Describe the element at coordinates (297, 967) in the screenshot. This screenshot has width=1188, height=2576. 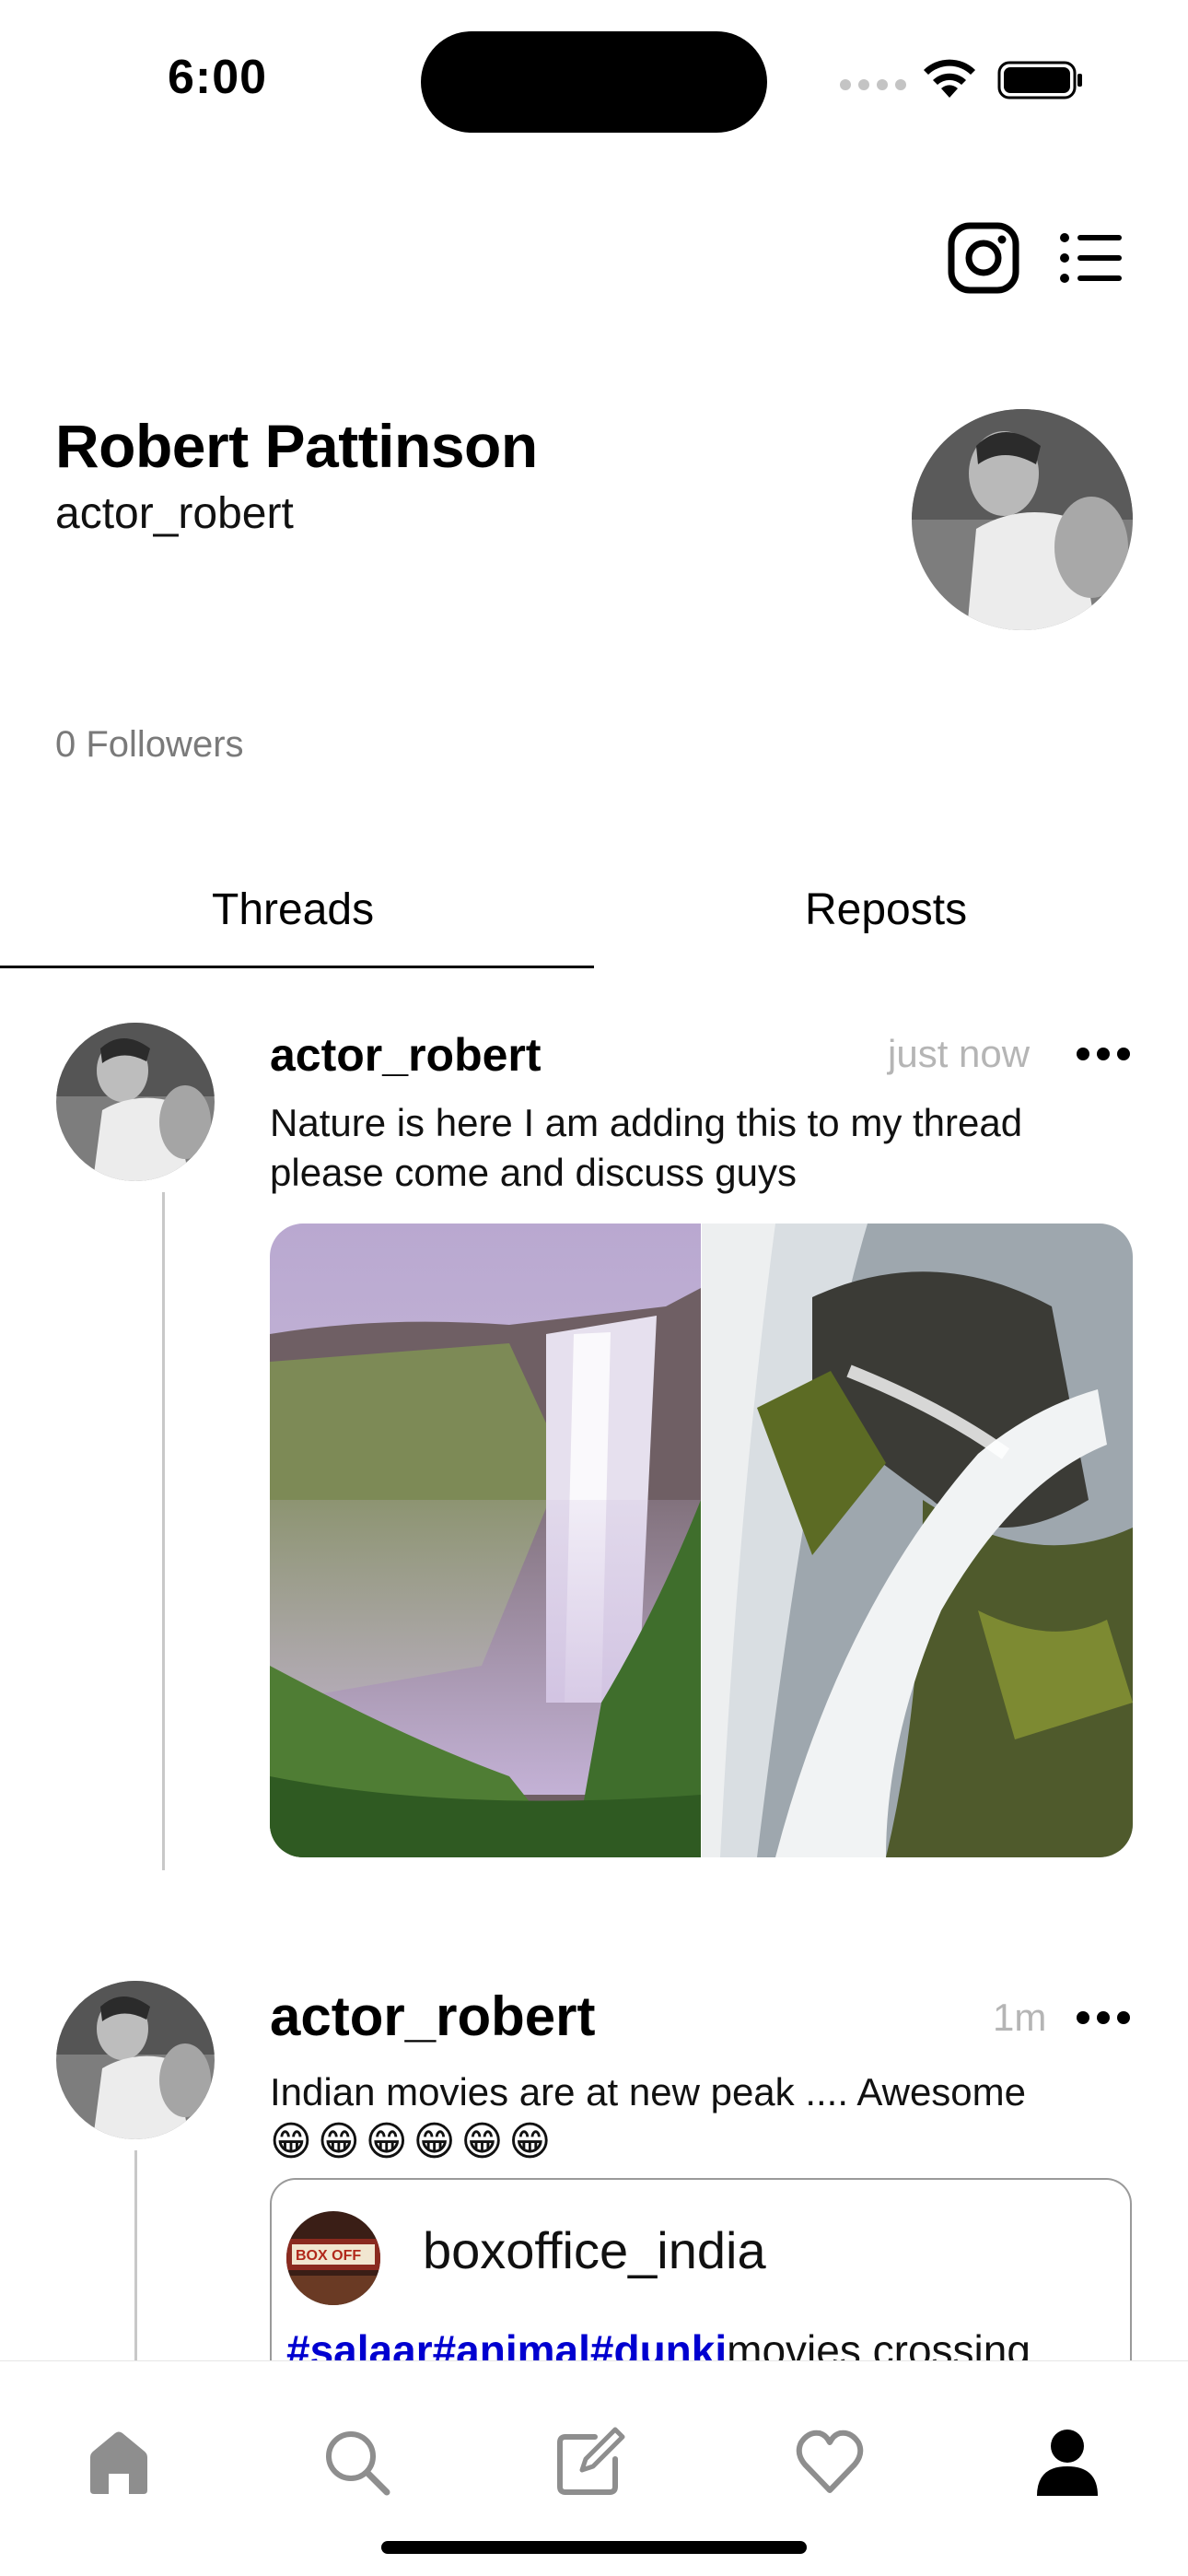
I see `active-tab-indicator` at that location.